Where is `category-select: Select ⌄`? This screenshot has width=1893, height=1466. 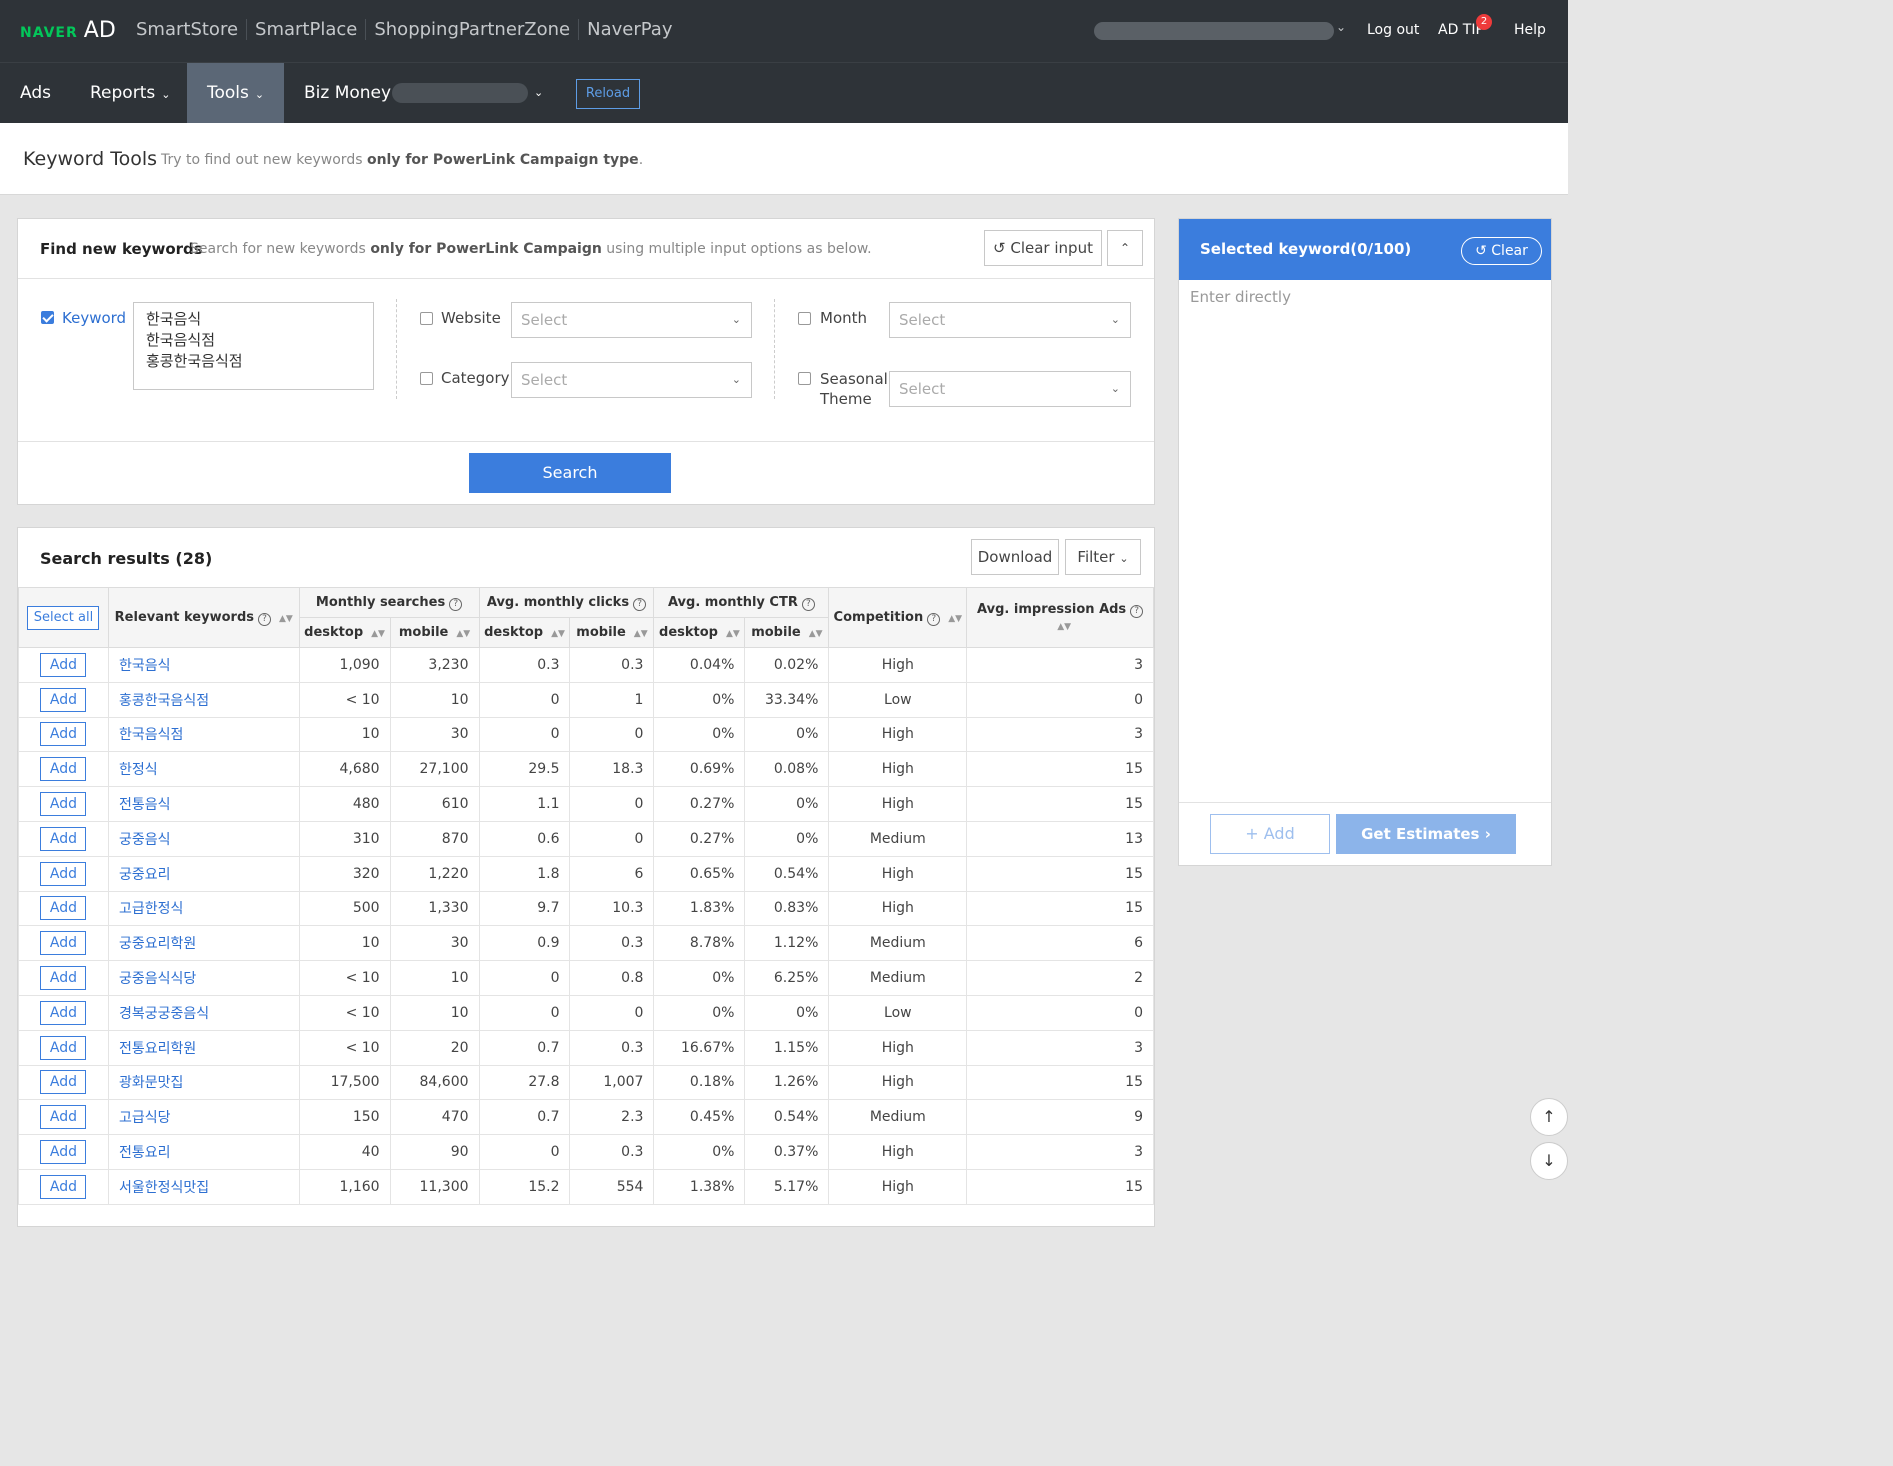
category-select: Select ⌄ is located at coordinates (631, 380).